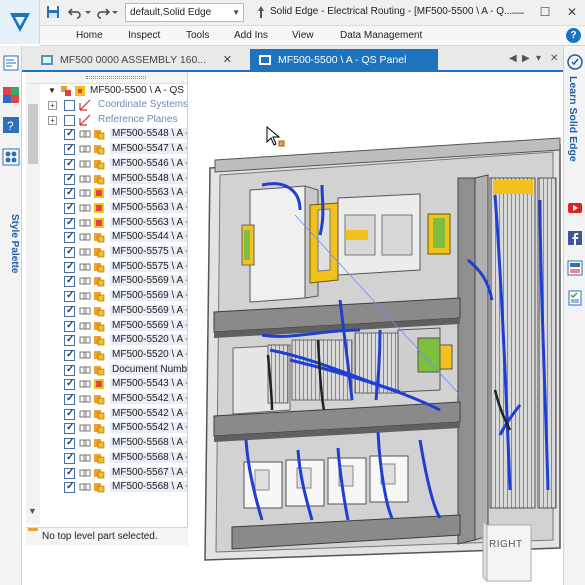 This screenshot has width=585, height=585. Describe the element at coordinates (251, 35) in the screenshot. I see `ribbon-tab-add-ins: Add Ins` at that location.